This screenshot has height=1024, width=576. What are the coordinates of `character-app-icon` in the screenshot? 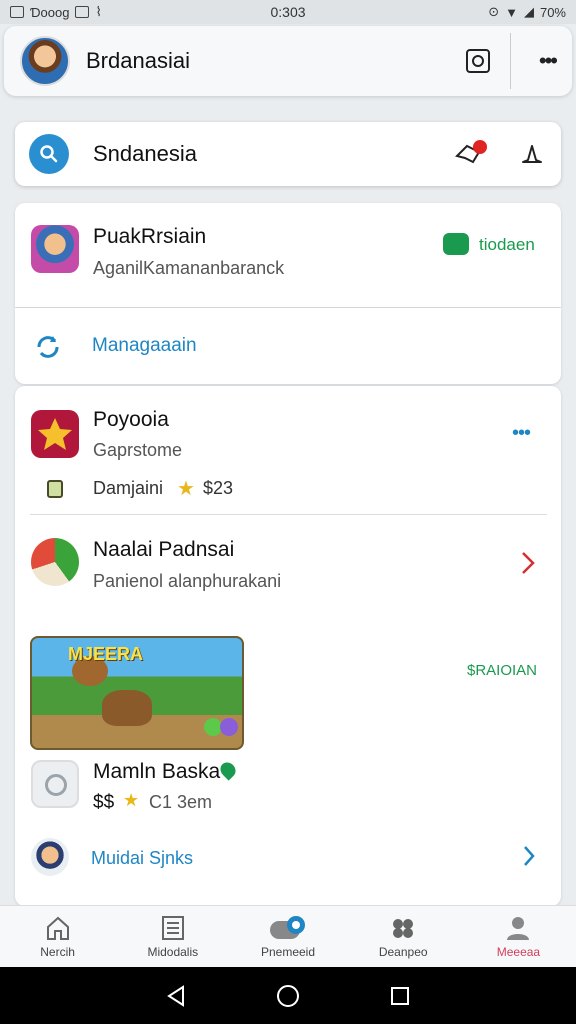 It's located at (55, 249).